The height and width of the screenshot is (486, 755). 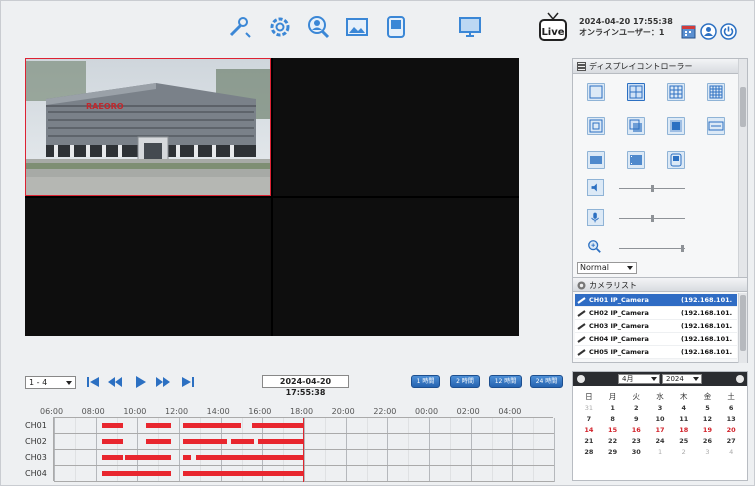 I want to click on fullscreen-icon, so click(x=596, y=160).